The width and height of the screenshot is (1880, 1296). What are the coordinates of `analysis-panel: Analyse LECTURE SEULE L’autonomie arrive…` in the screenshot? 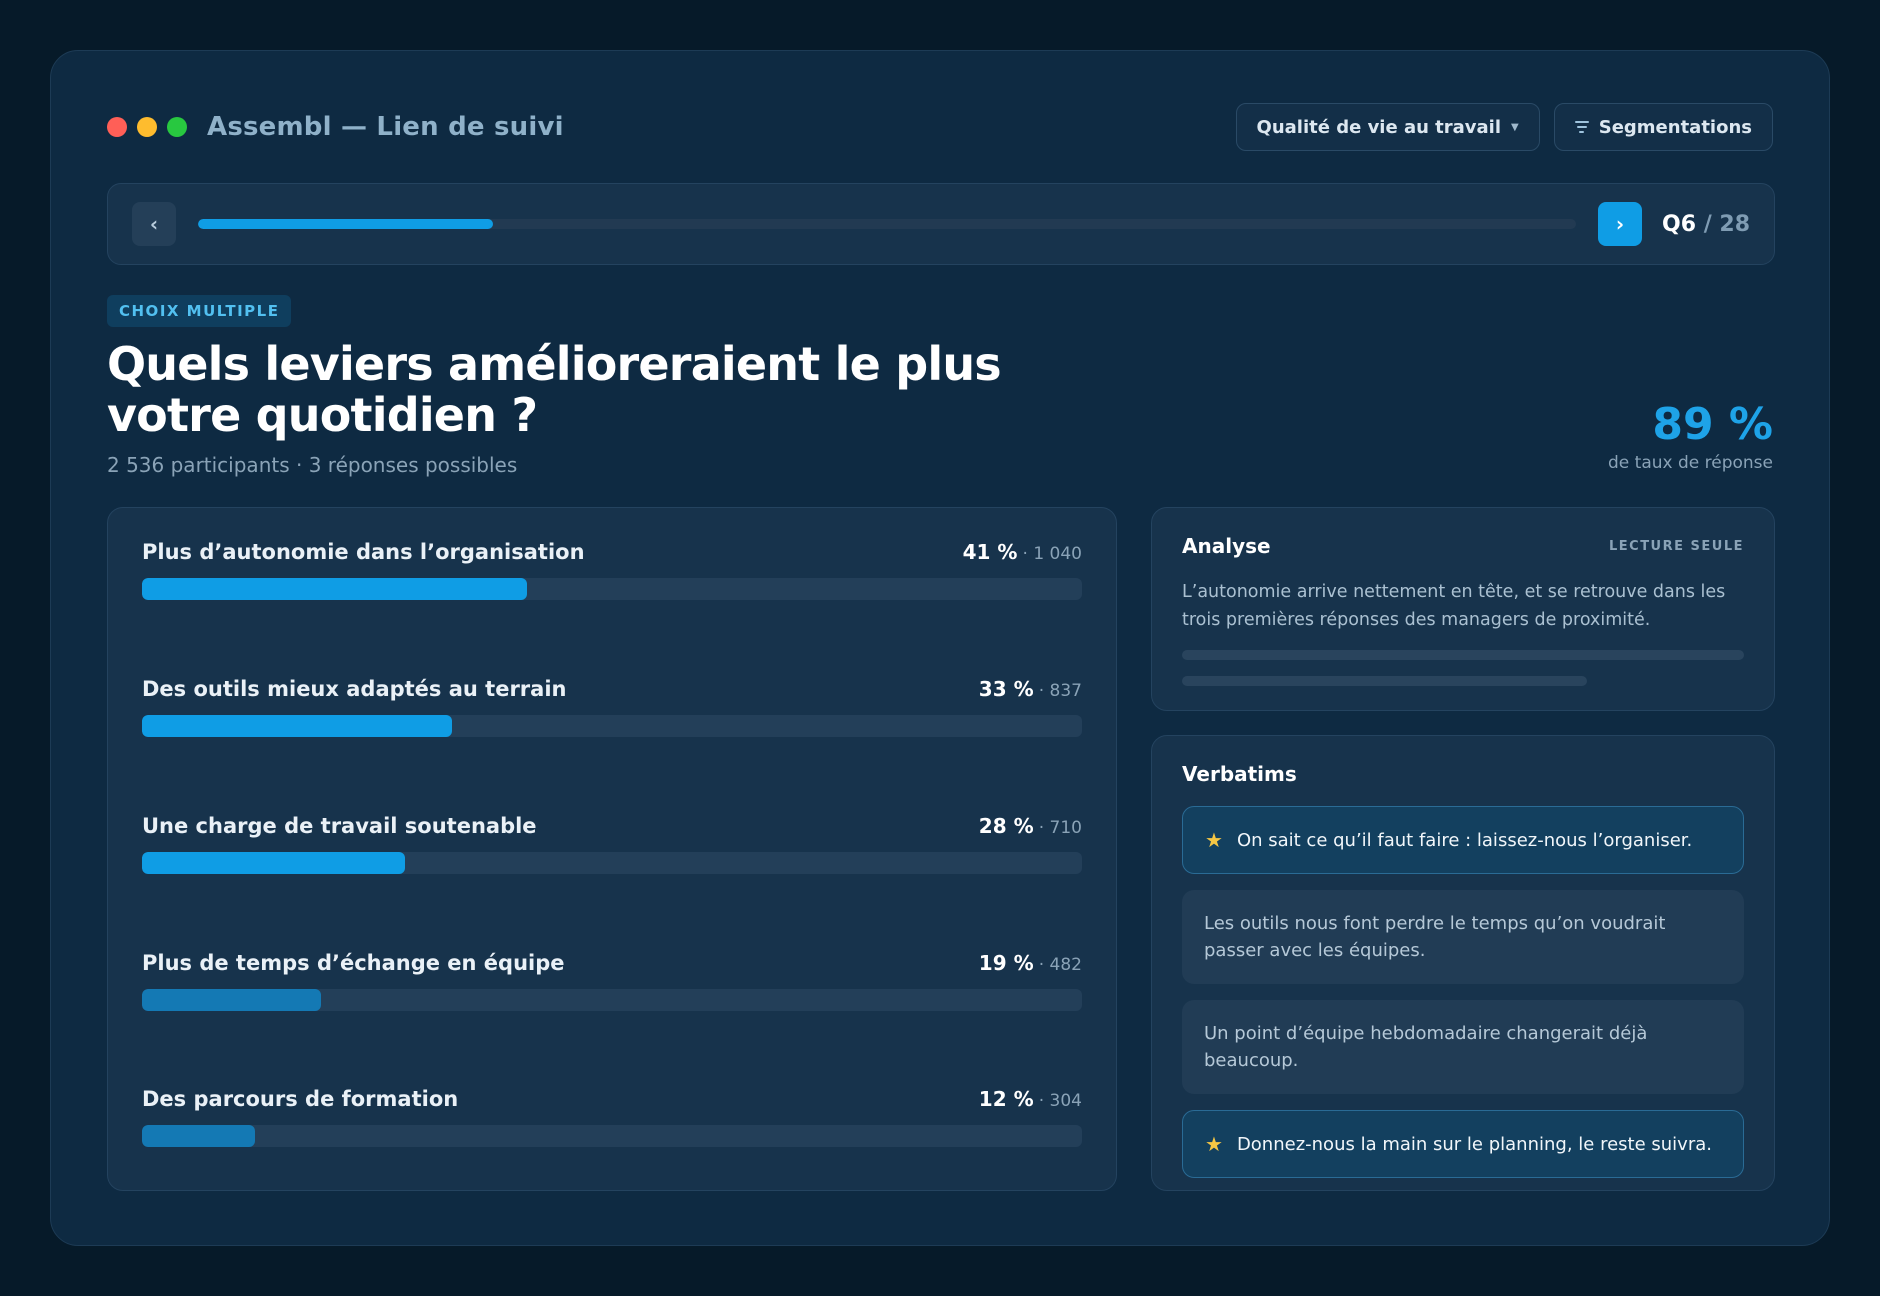 It's located at (1463, 609).